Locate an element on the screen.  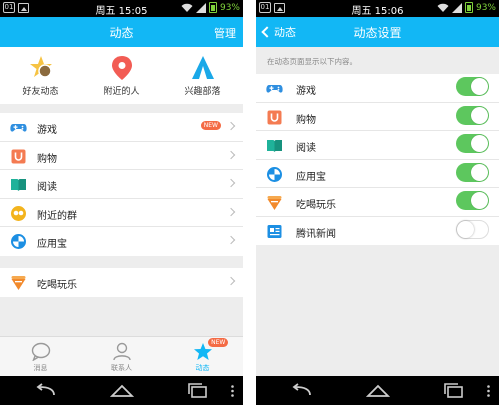
location-pin-icon is located at coordinates (121, 68).